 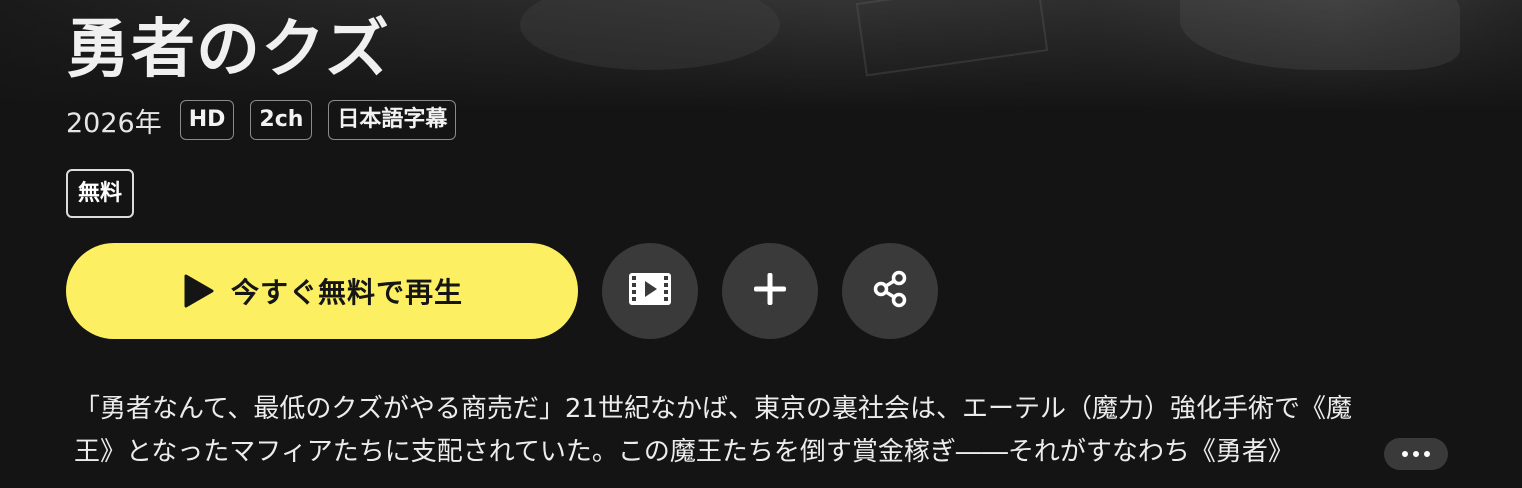 I want to click on quality-tag: HD, so click(x=207, y=120).